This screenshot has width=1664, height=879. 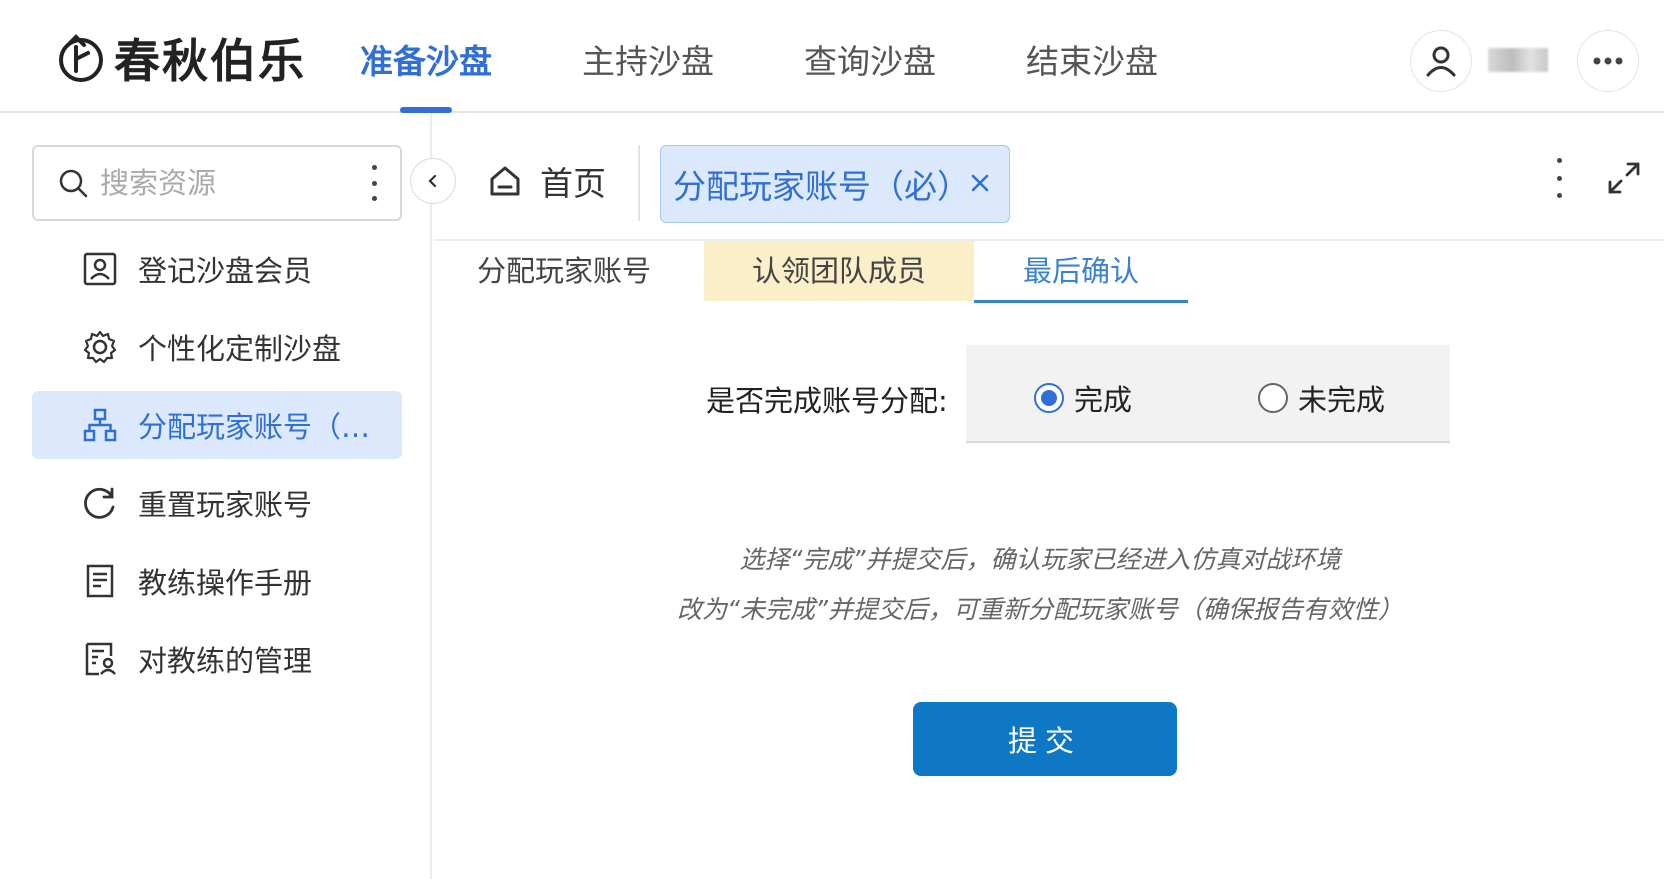 I want to click on tab-options-button, so click(x=1559, y=178).